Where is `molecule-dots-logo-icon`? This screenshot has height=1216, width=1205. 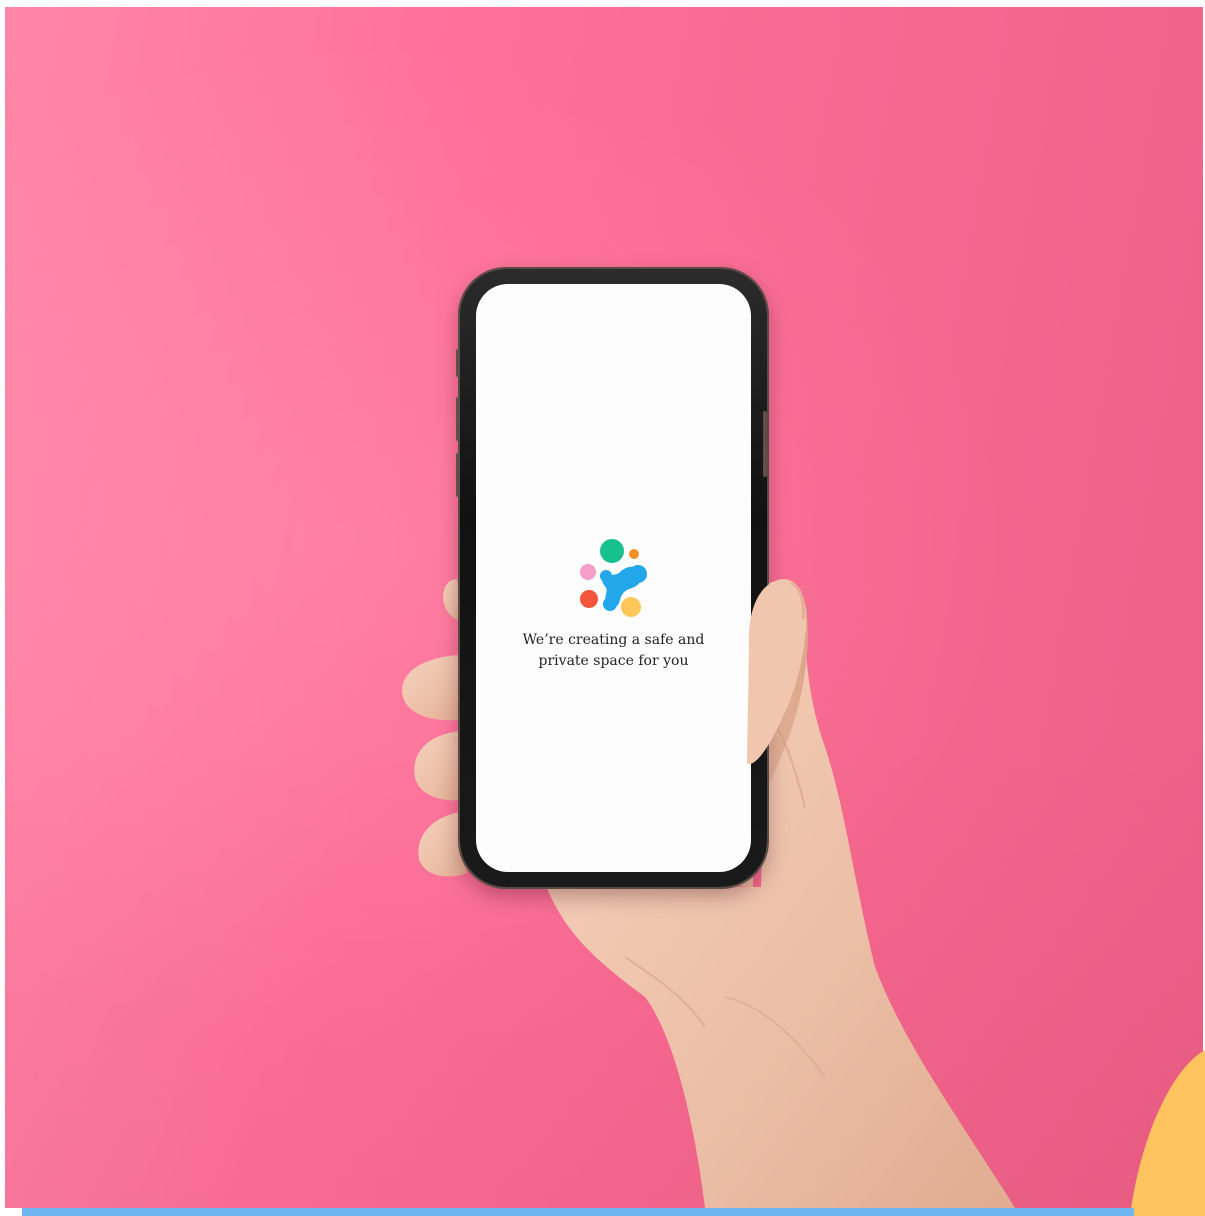
molecule-dots-logo-icon is located at coordinates (613, 578).